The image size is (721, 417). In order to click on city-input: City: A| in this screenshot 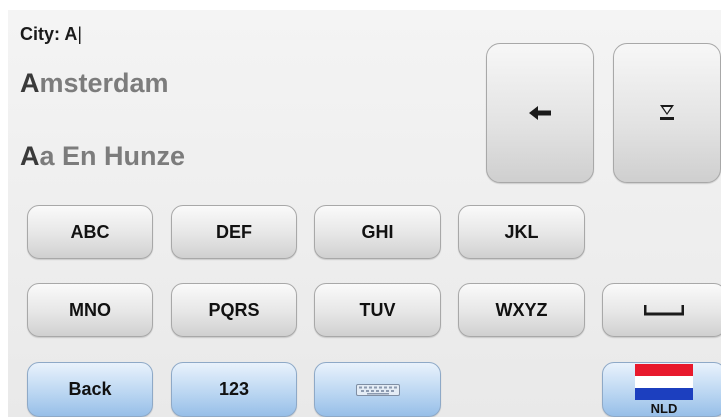, I will do `click(51, 34)`.